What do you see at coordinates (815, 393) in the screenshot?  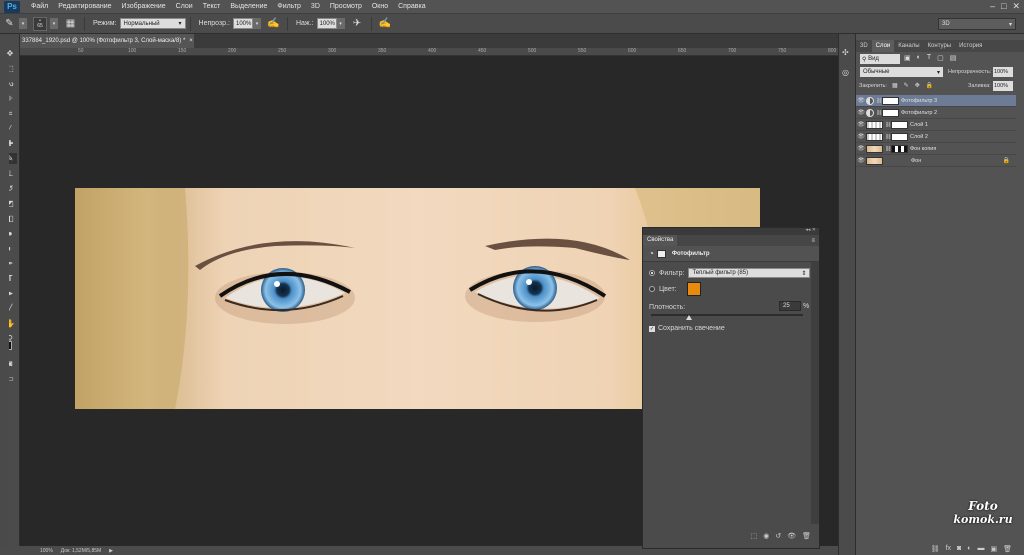 I see `properties-scrollbar` at bounding box center [815, 393].